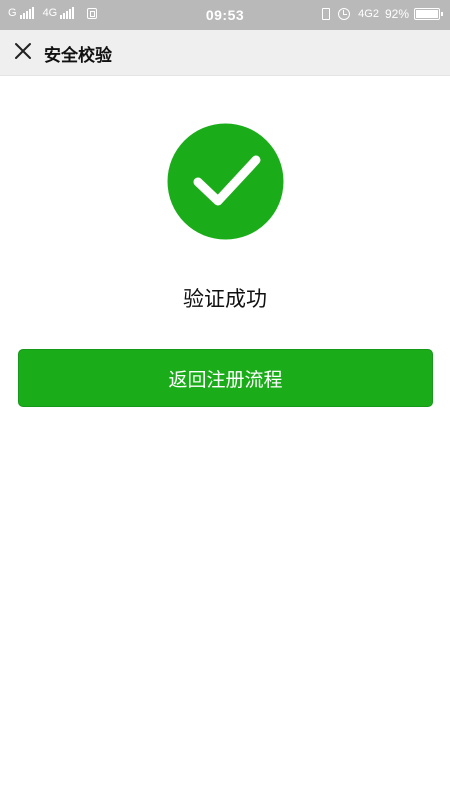 The height and width of the screenshot is (800, 450). What do you see at coordinates (225, 299) in the screenshot?
I see `result-text: 验证成功` at bounding box center [225, 299].